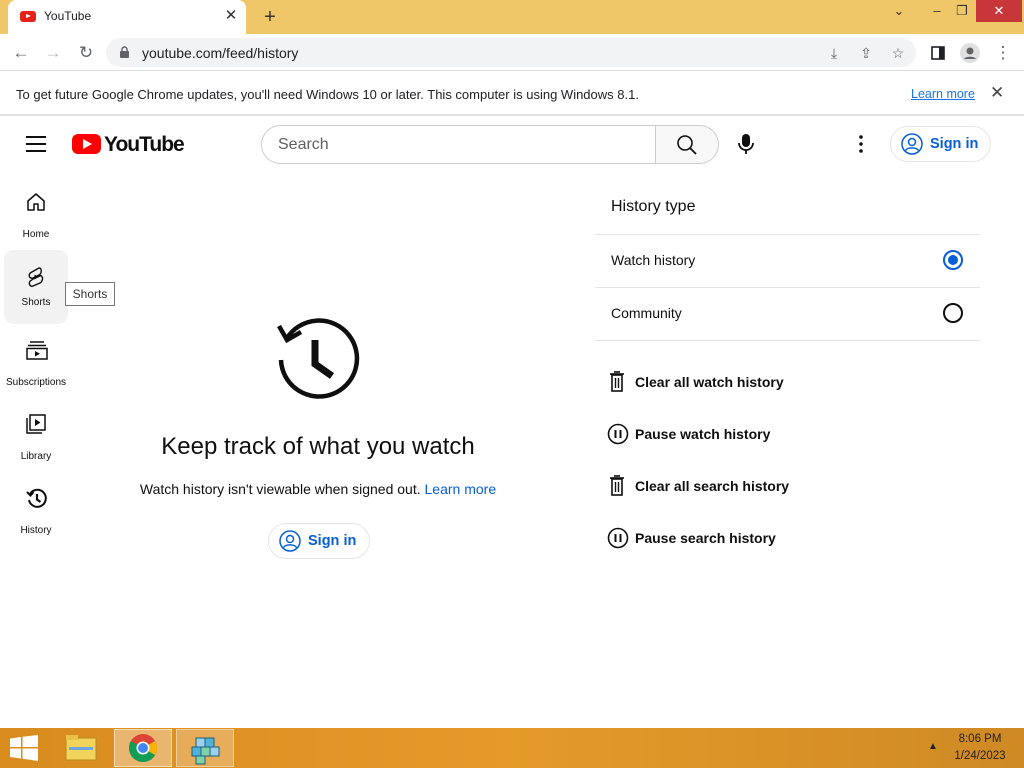 Image resolution: width=1024 pixels, height=768 pixels. Describe the element at coordinates (646, 313) in the screenshot. I see `option-label: Community` at that location.